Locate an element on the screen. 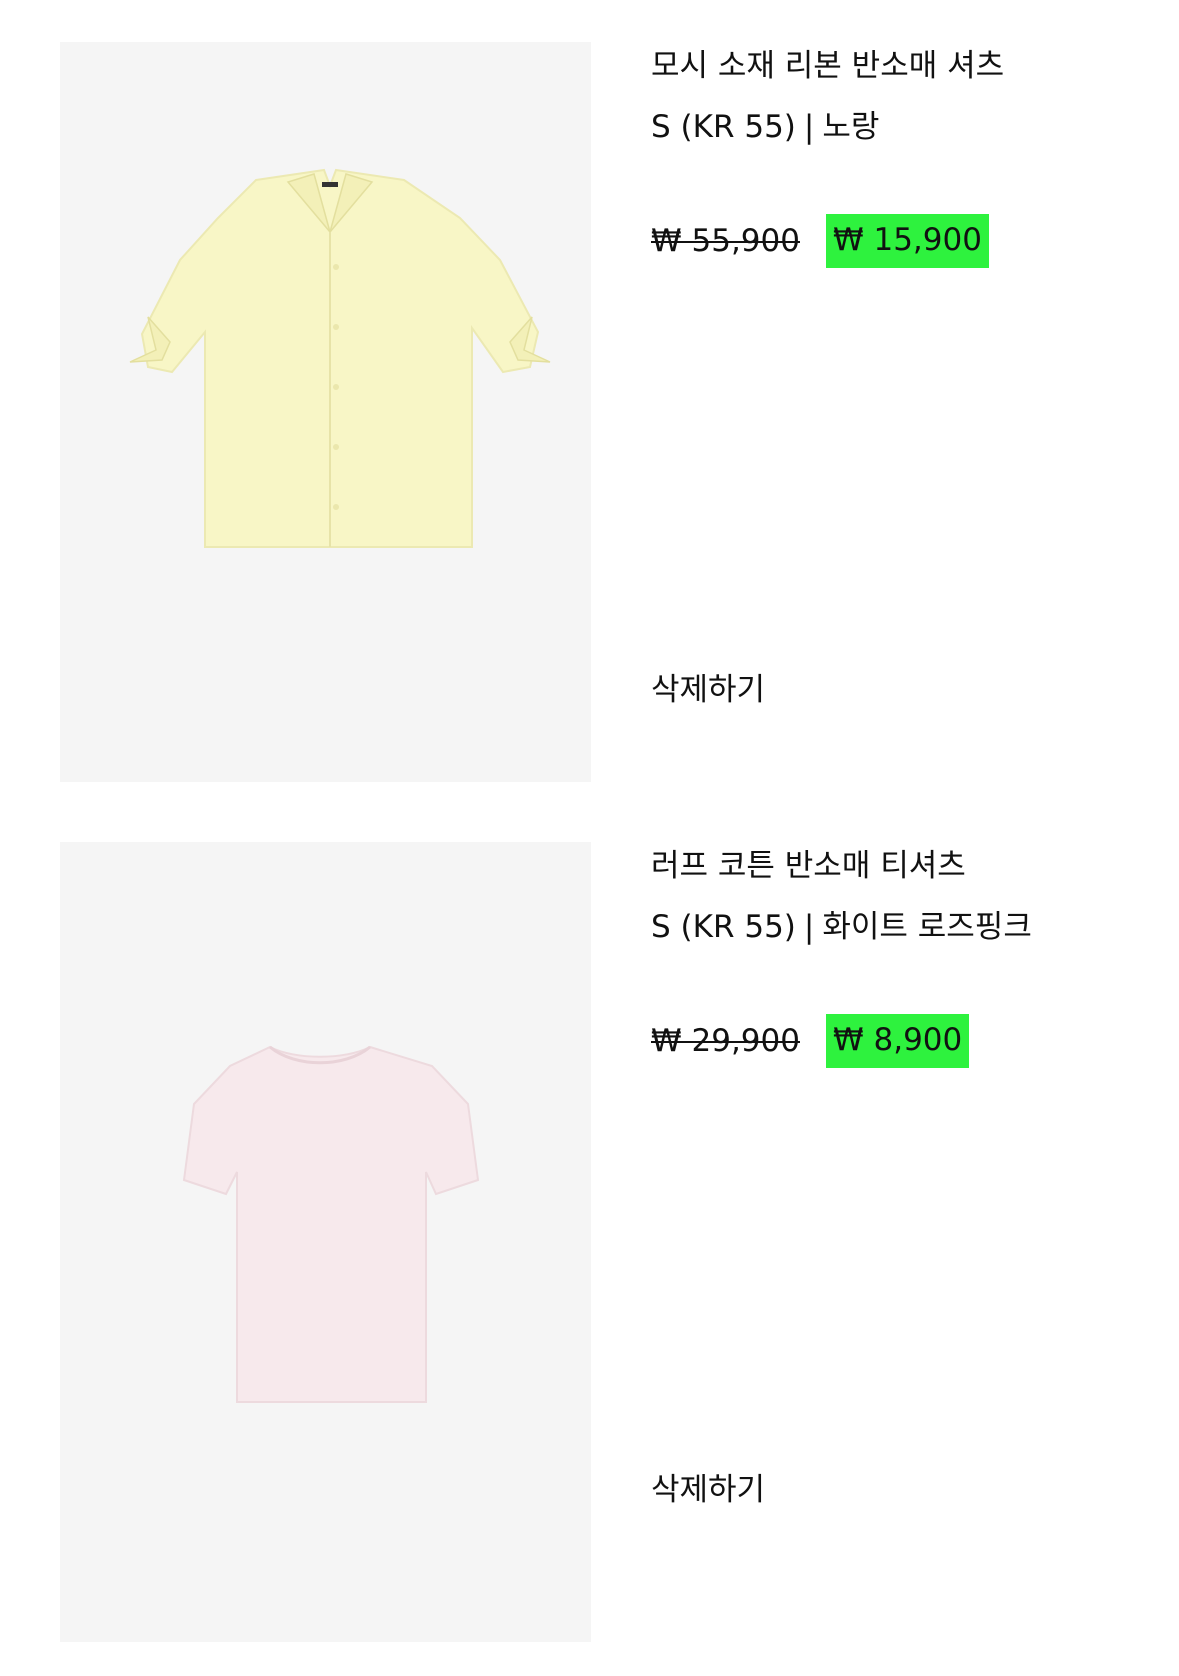 The width and height of the screenshot is (1179, 1676). product-variant: S (KR 55) | 노랑 is located at coordinates (765, 127).